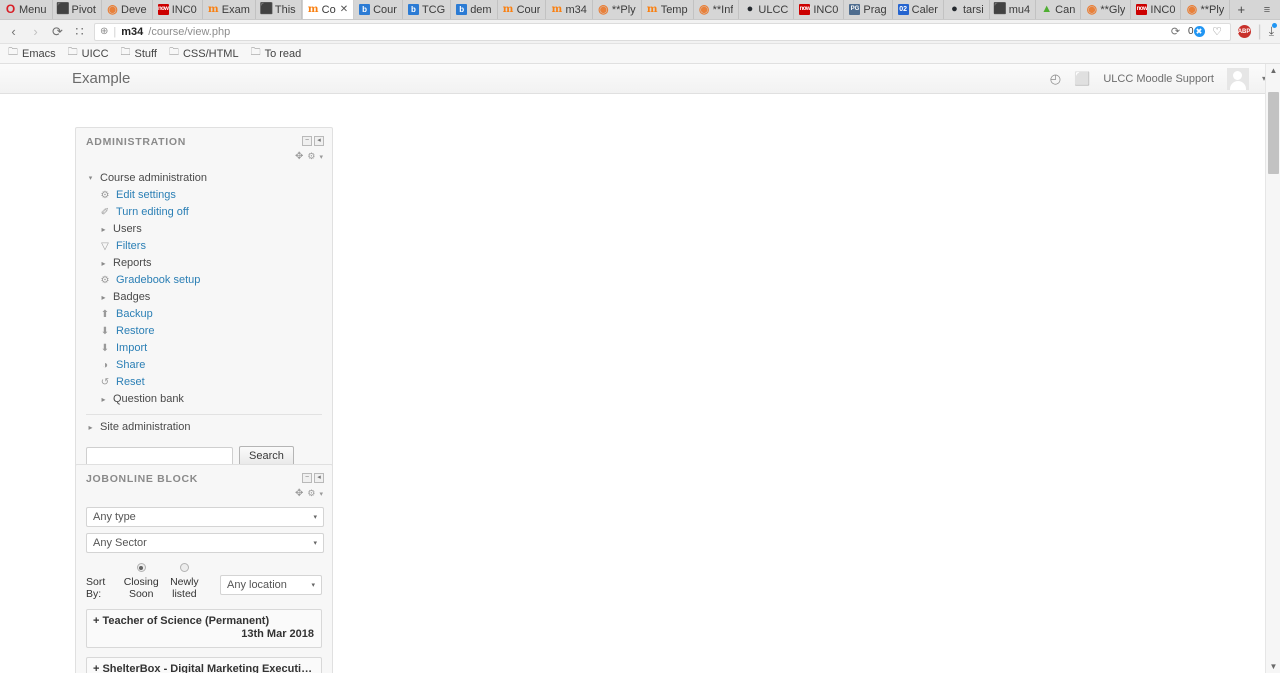 The width and height of the screenshot is (1280, 673). Describe the element at coordinates (159, 456) in the screenshot. I see `search-input` at that location.